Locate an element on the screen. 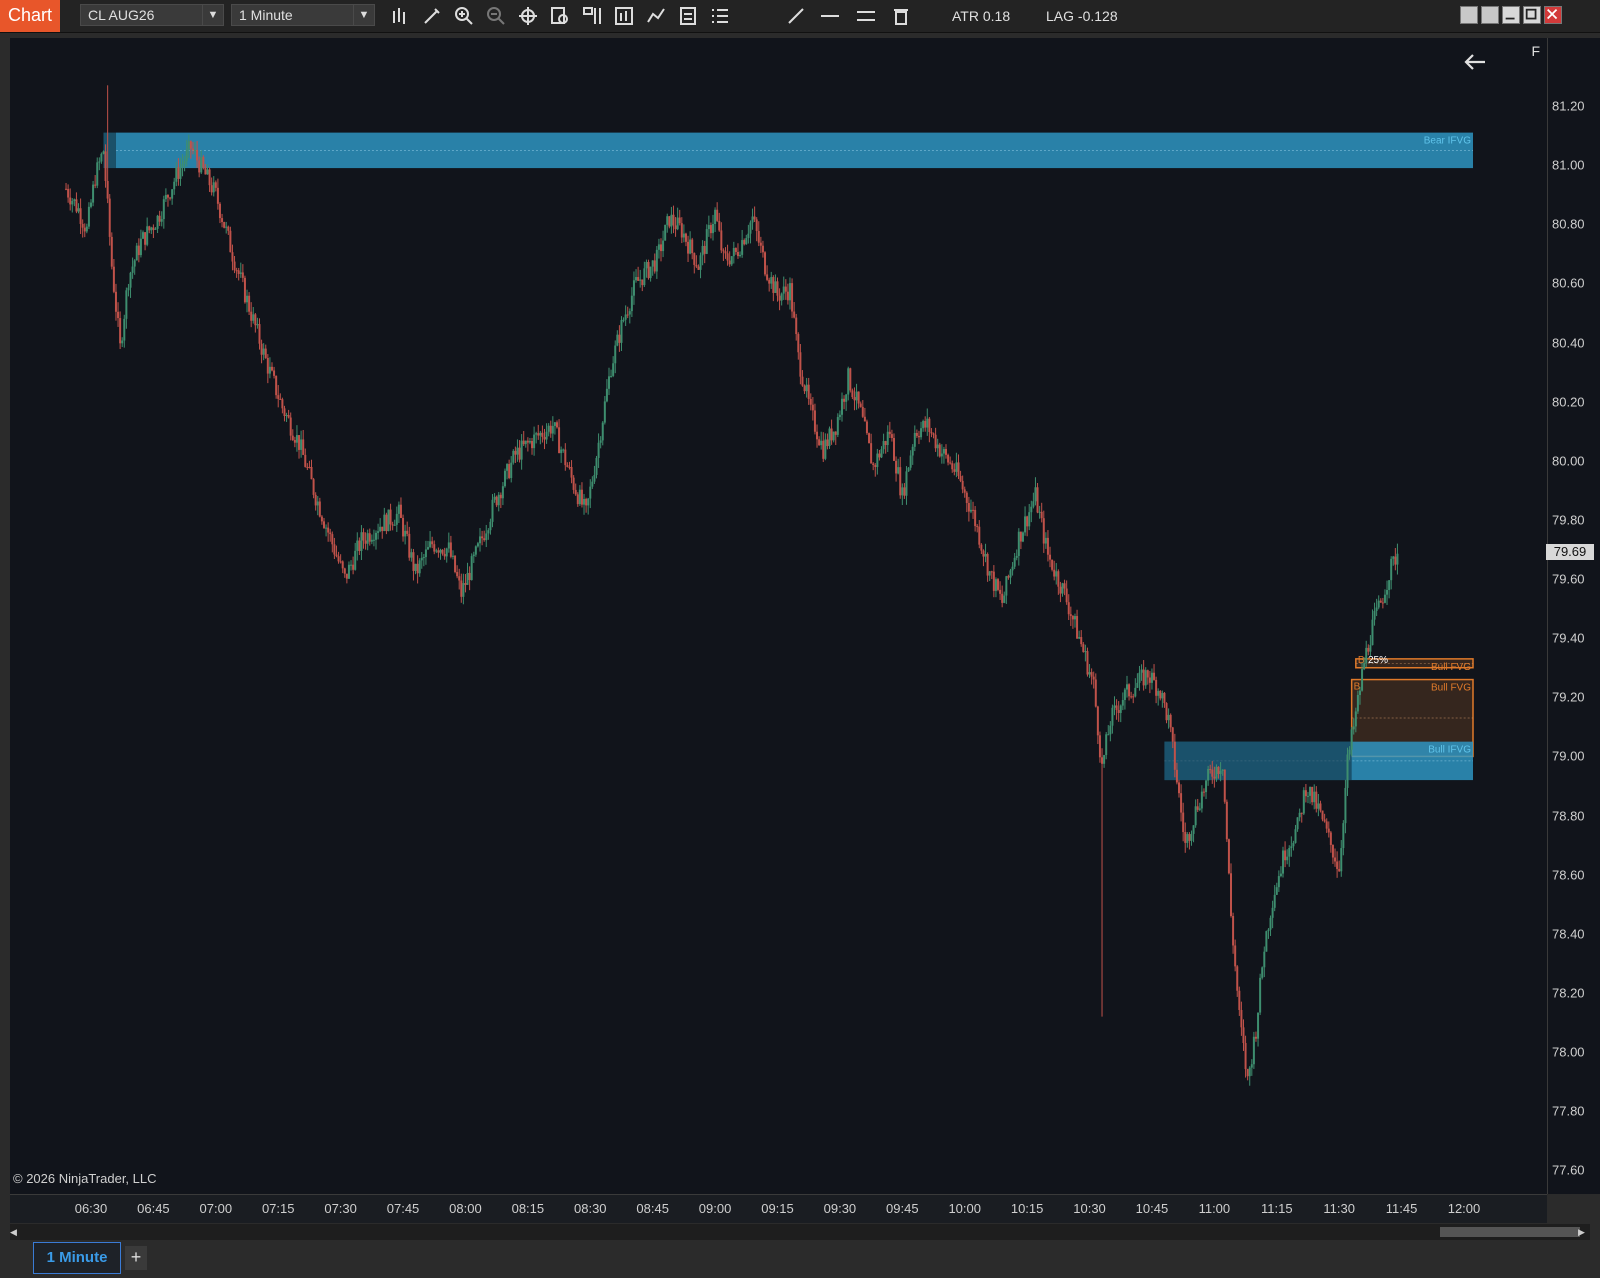 The image size is (1600, 1278). line-draw-icon is located at coordinates (796, 16).